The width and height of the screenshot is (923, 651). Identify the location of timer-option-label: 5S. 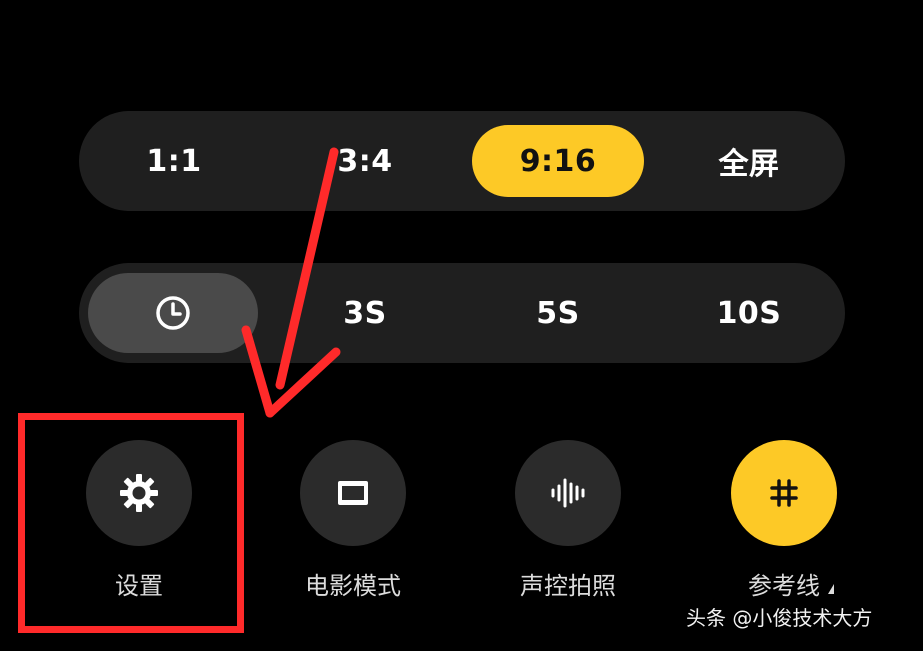
(558, 313).